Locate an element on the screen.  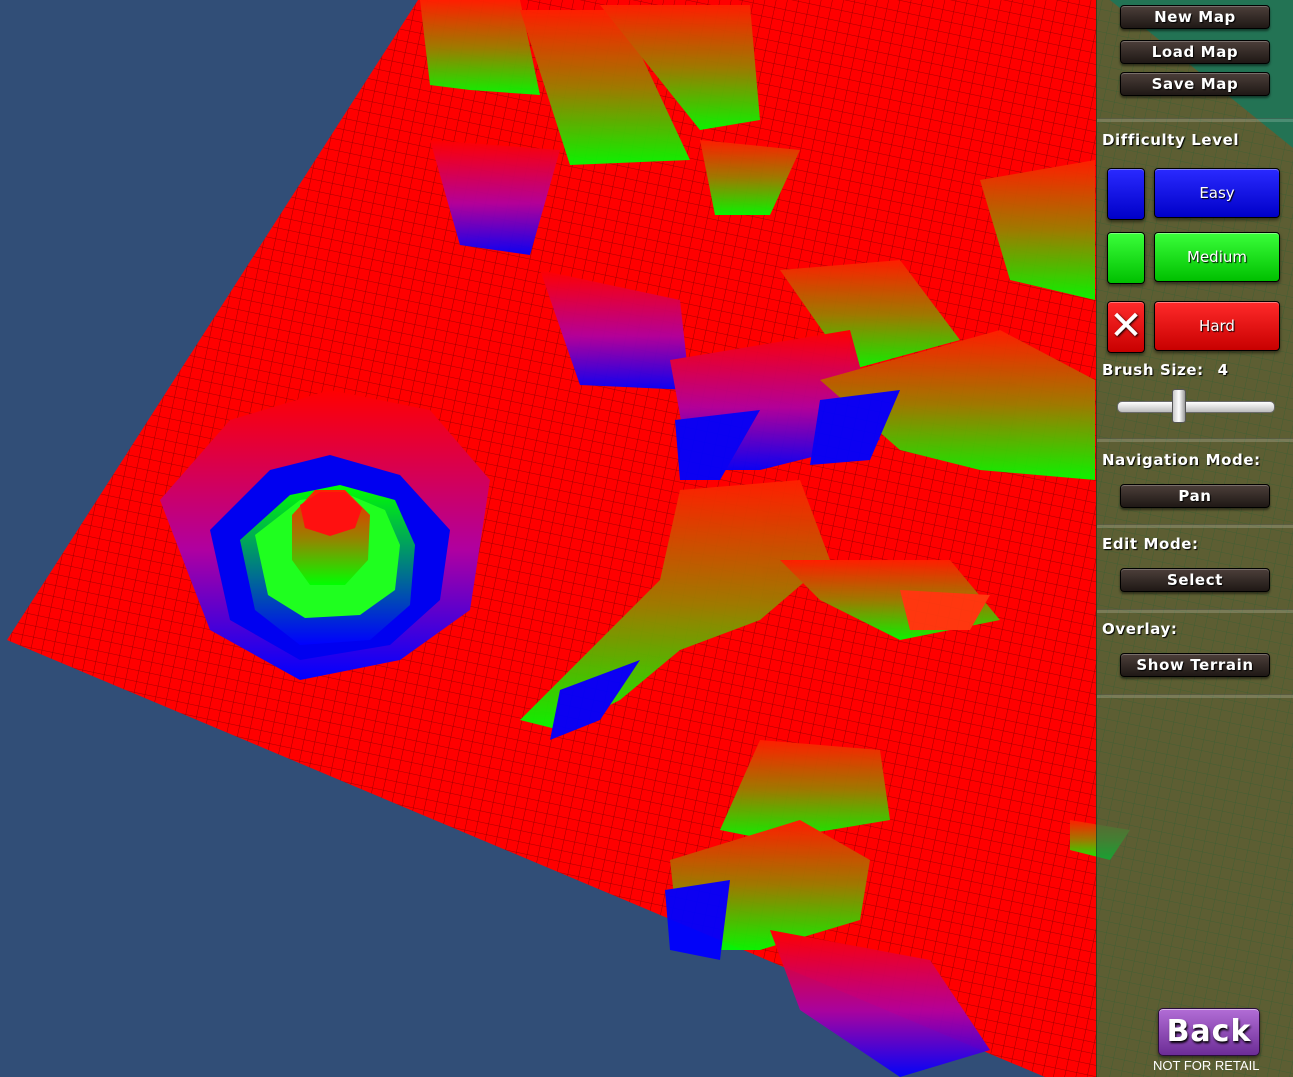
brush-size-slider is located at coordinates (1196, 407).